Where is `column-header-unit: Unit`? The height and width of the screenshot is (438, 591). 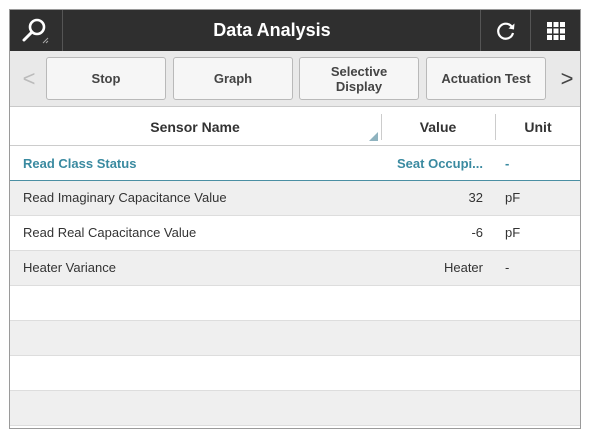 column-header-unit: Unit is located at coordinates (538, 127).